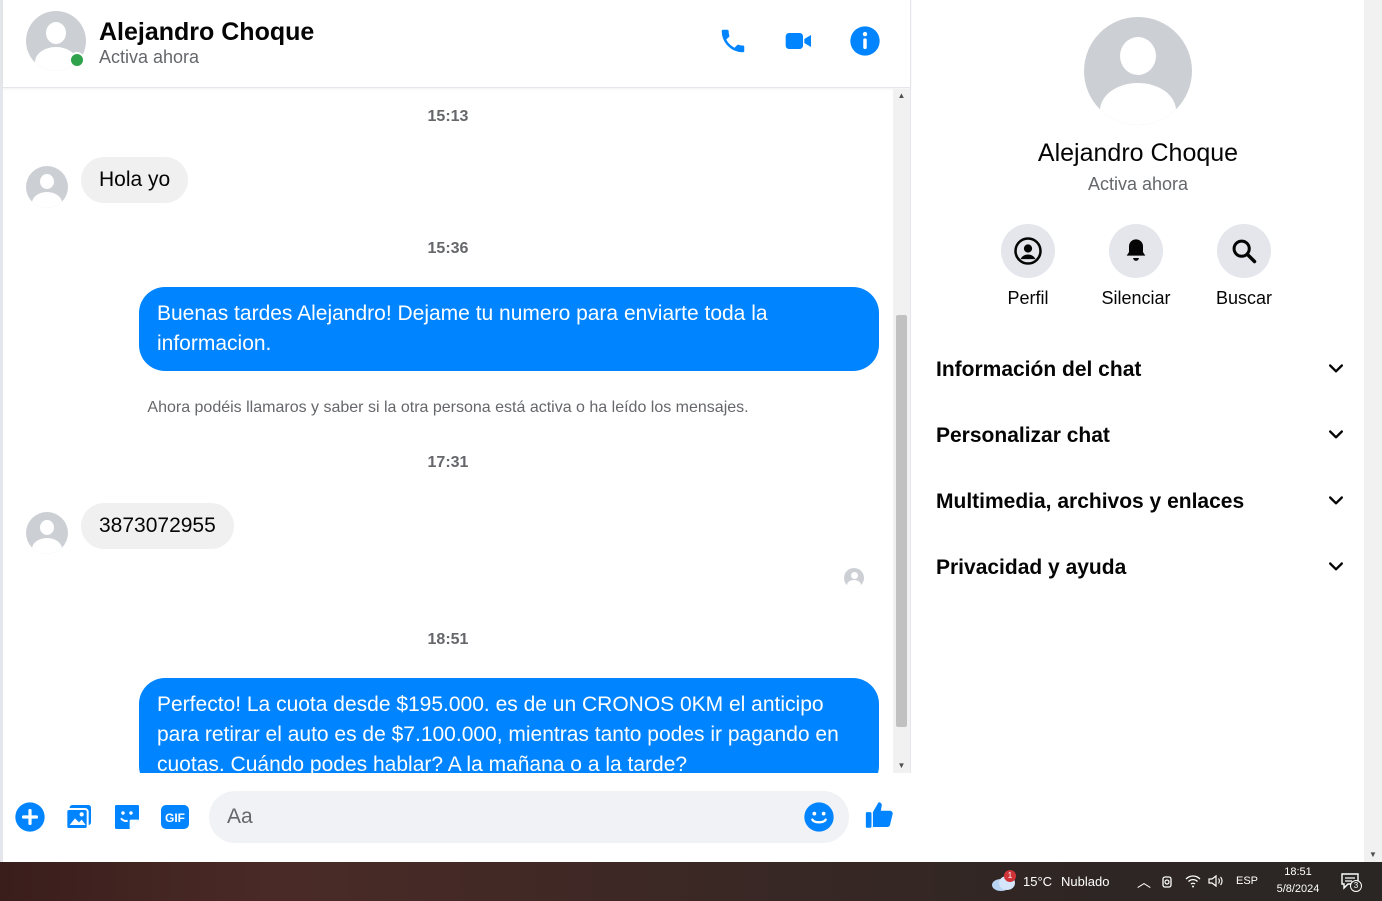 This screenshot has width=1382, height=901. What do you see at coordinates (79, 817) in the screenshot?
I see `image-icon` at bounding box center [79, 817].